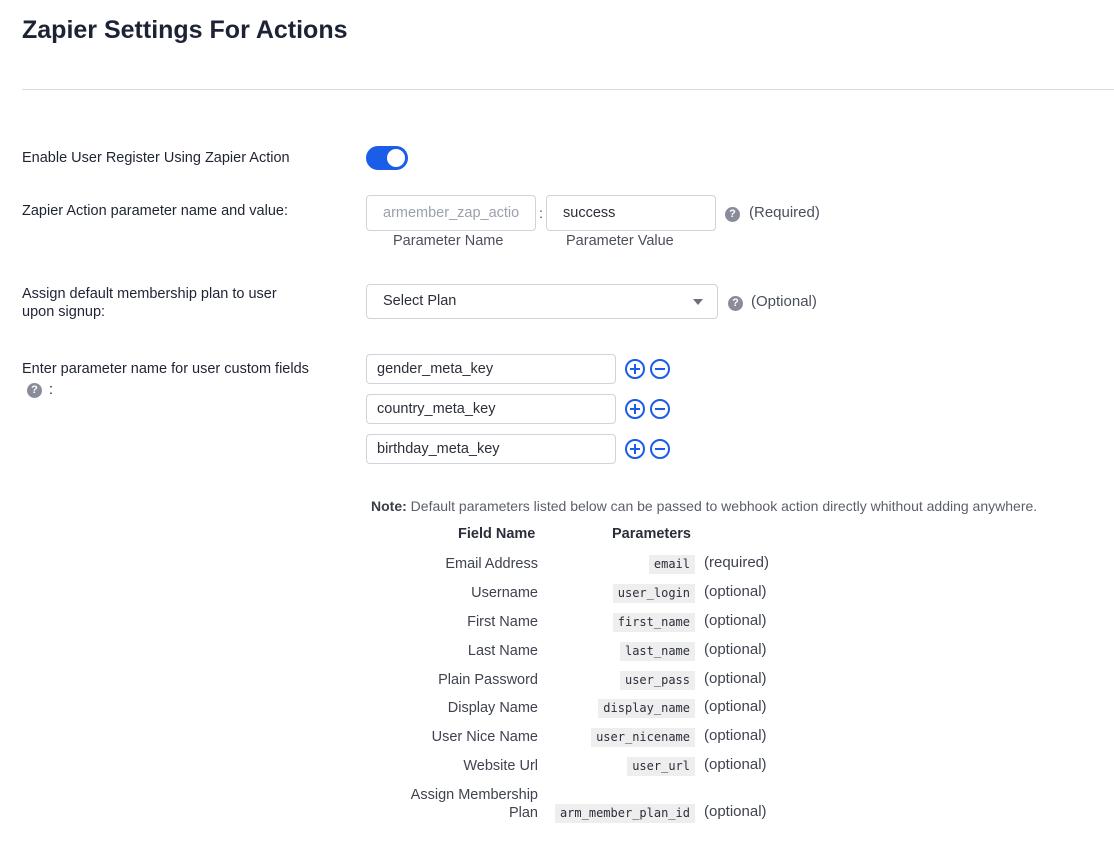 The height and width of the screenshot is (859, 1114). I want to click on field-name-cell: User Nice Name, so click(484, 737).